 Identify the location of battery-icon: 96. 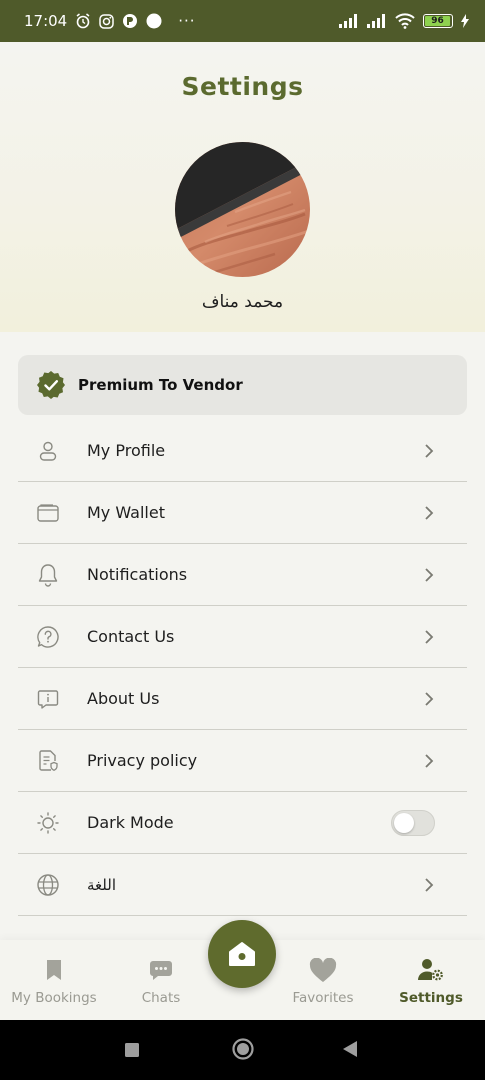
(438, 21).